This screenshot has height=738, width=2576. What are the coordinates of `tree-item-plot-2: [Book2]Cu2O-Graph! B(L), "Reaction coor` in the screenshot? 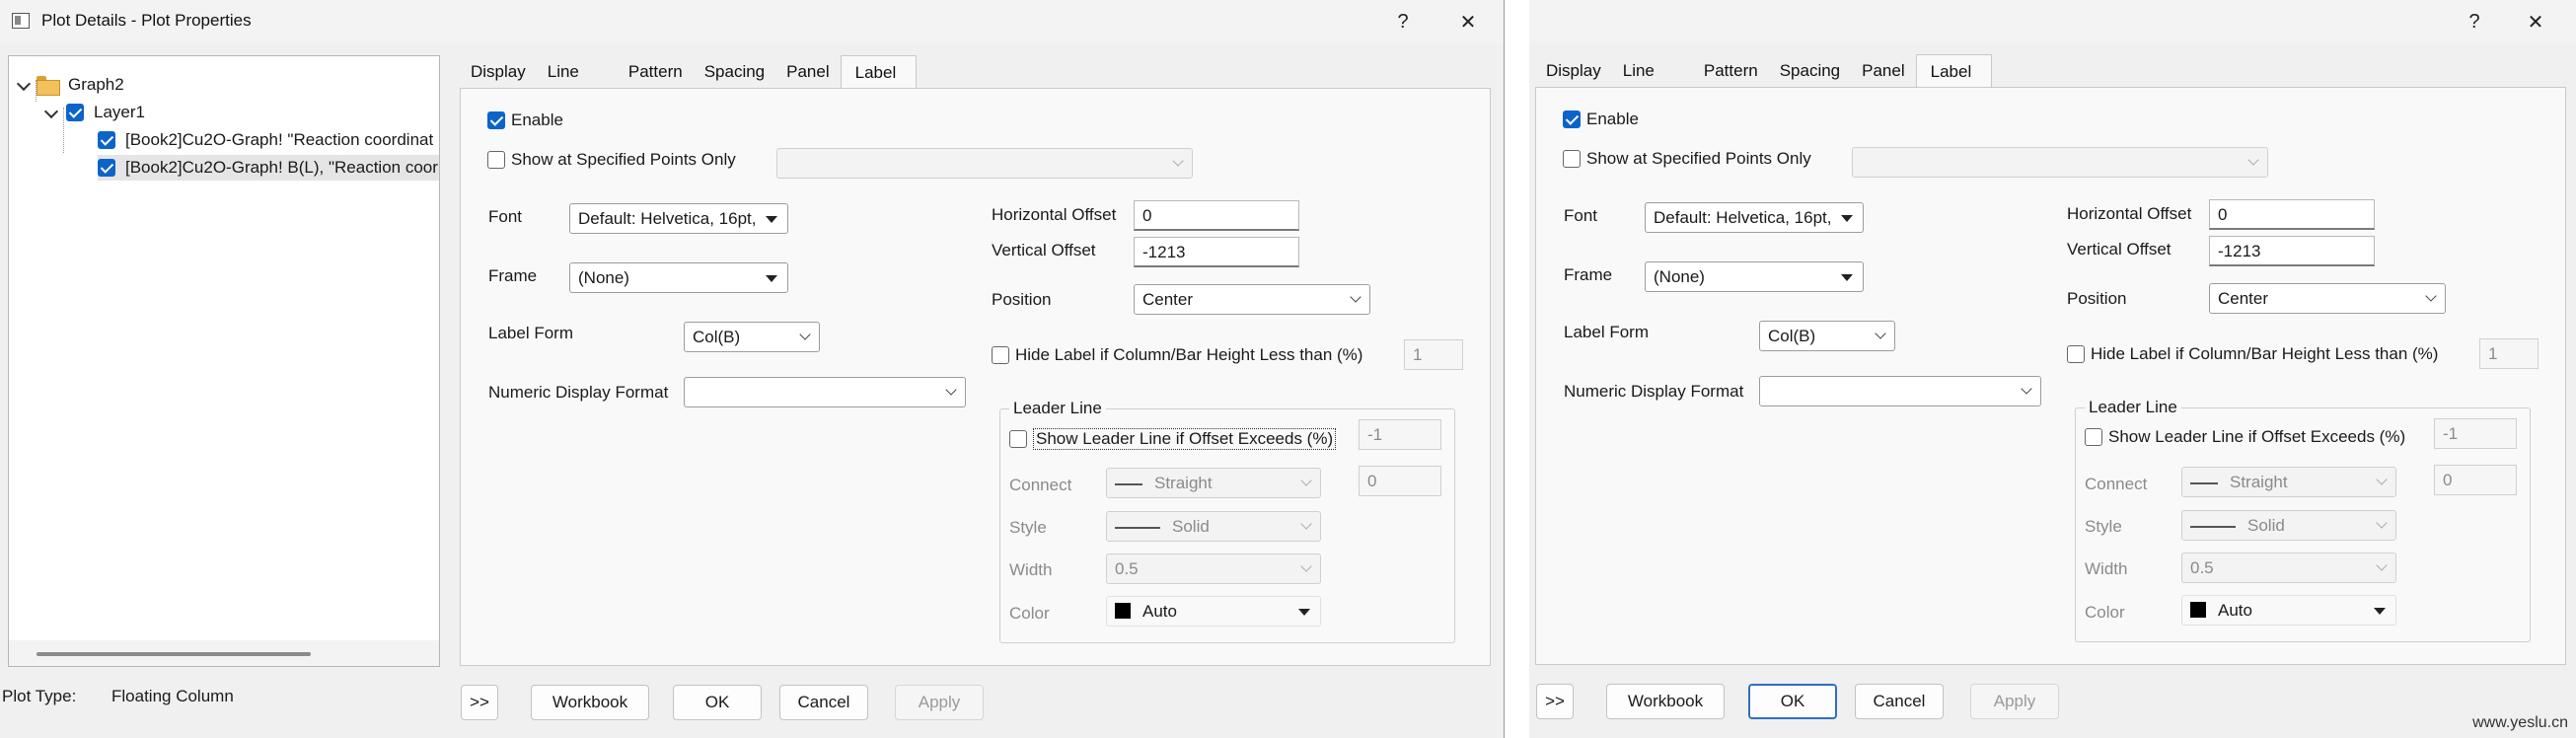 It's located at (268, 168).